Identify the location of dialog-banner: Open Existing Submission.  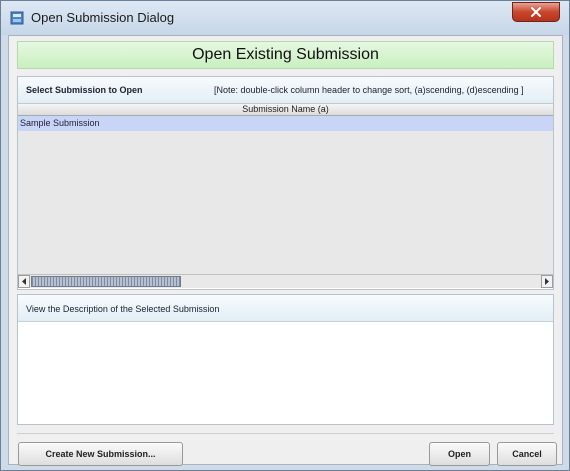
(285, 55).